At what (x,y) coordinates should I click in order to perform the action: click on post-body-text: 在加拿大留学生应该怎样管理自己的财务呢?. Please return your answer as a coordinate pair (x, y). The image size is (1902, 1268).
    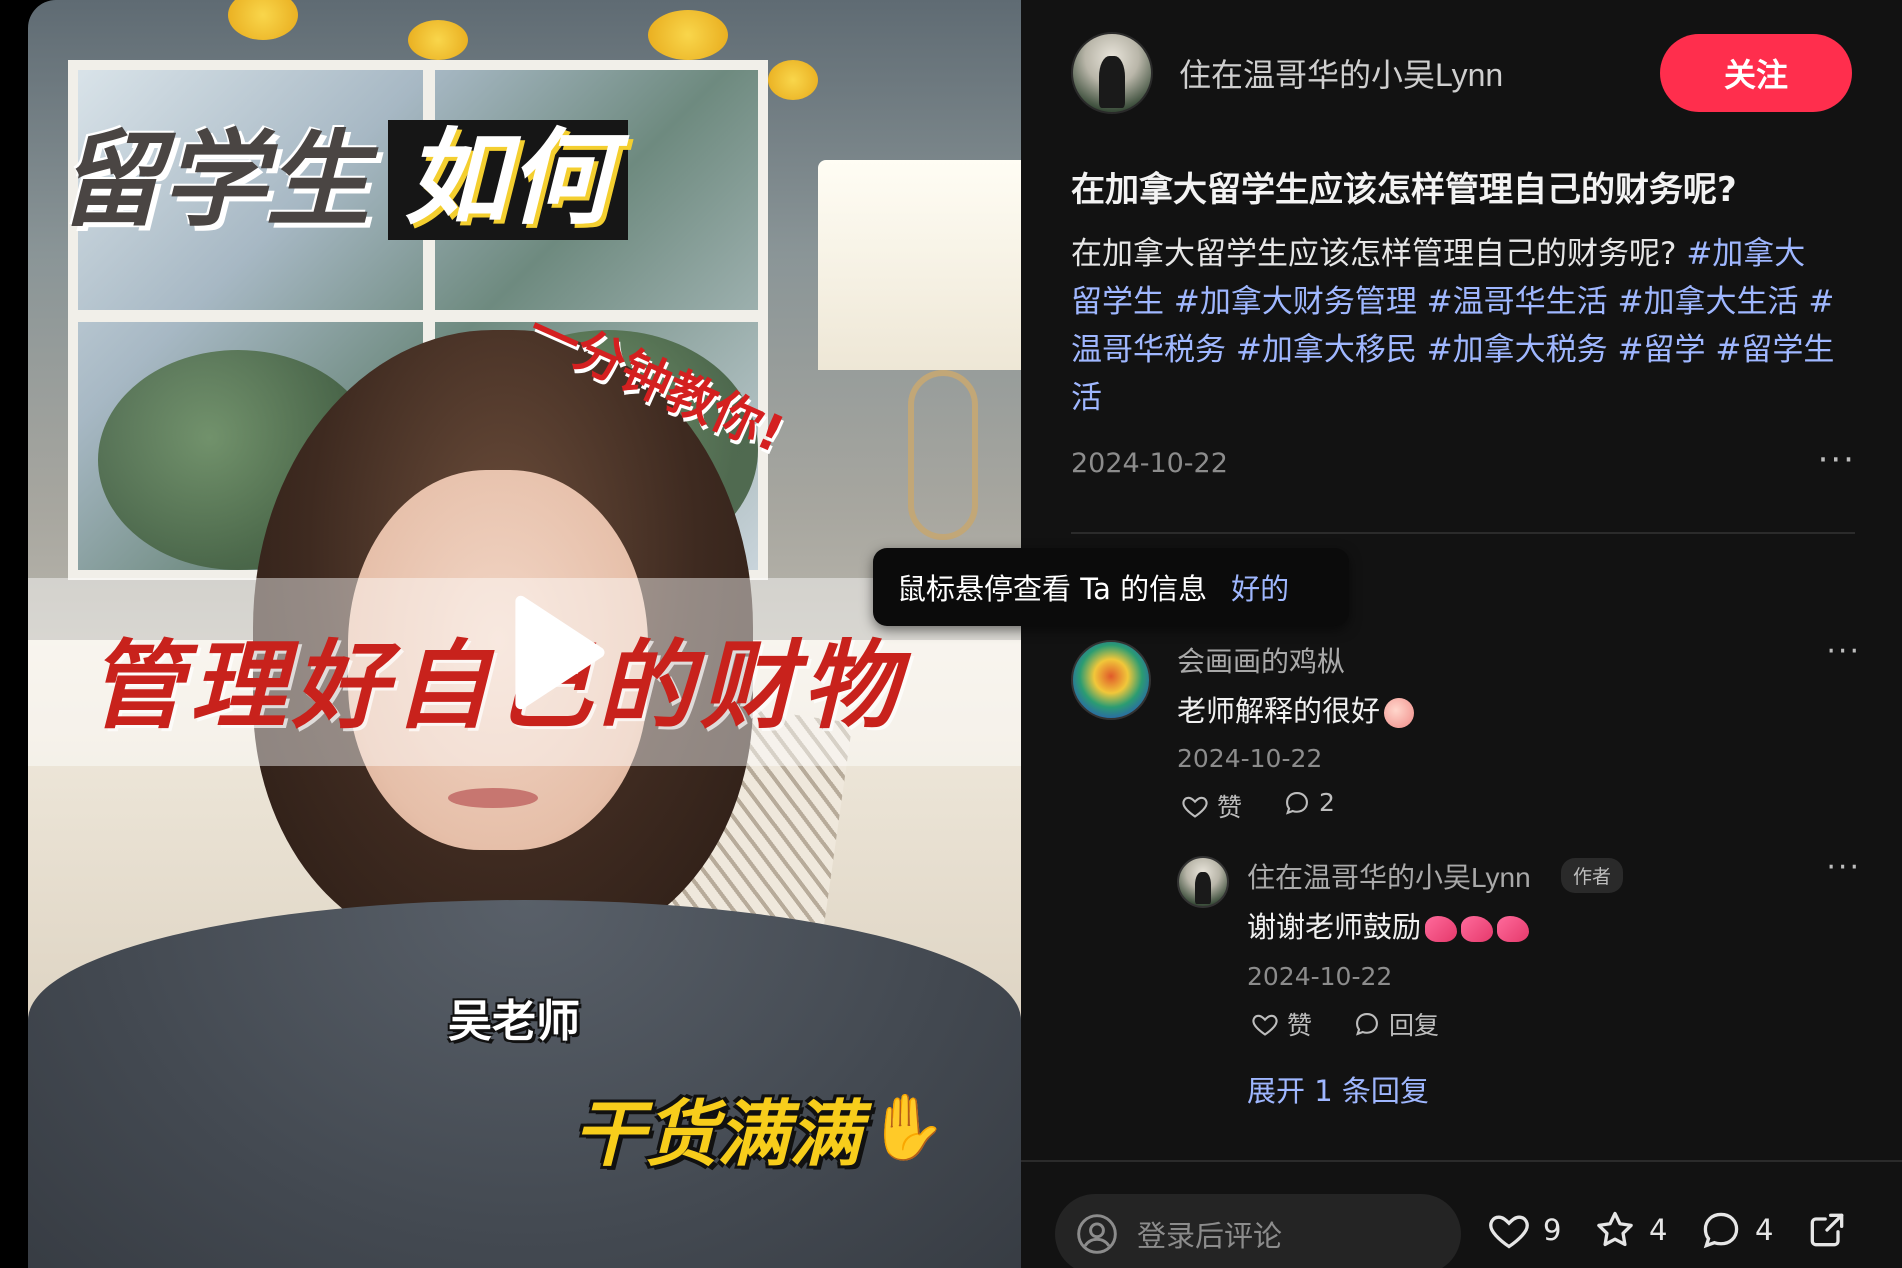
    Looking at the image, I should click on (1379, 254).